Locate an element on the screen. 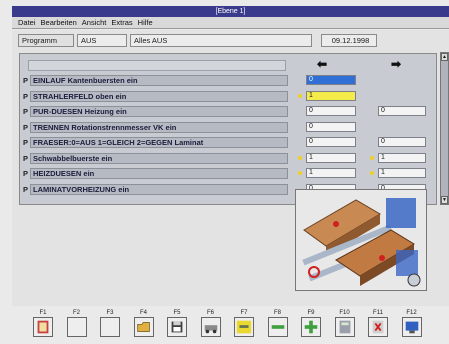 The image size is (449, 344). control-label: LAMINATVORHEIZUNG ein is located at coordinates (159, 189).